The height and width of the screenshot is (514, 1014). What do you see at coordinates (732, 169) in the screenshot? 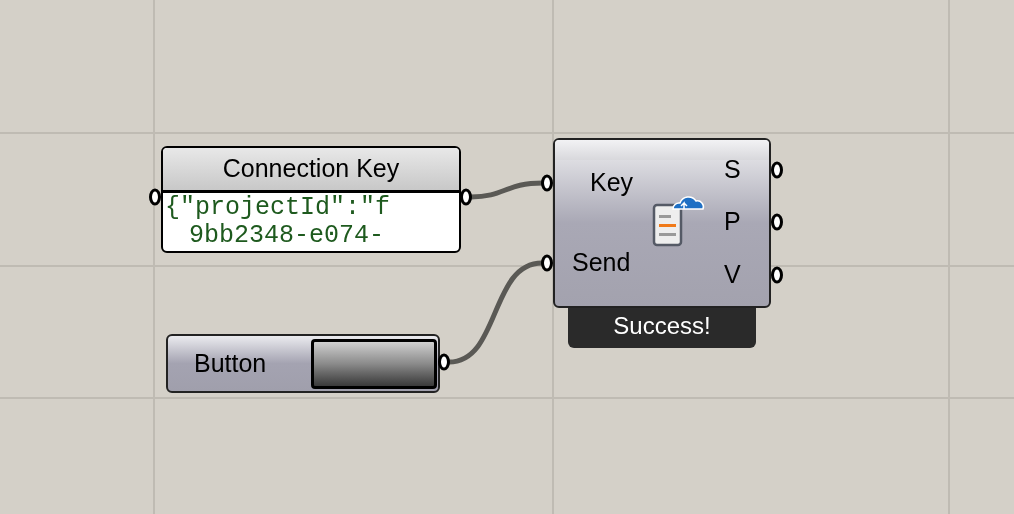
I see `output-label: S` at bounding box center [732, 169].